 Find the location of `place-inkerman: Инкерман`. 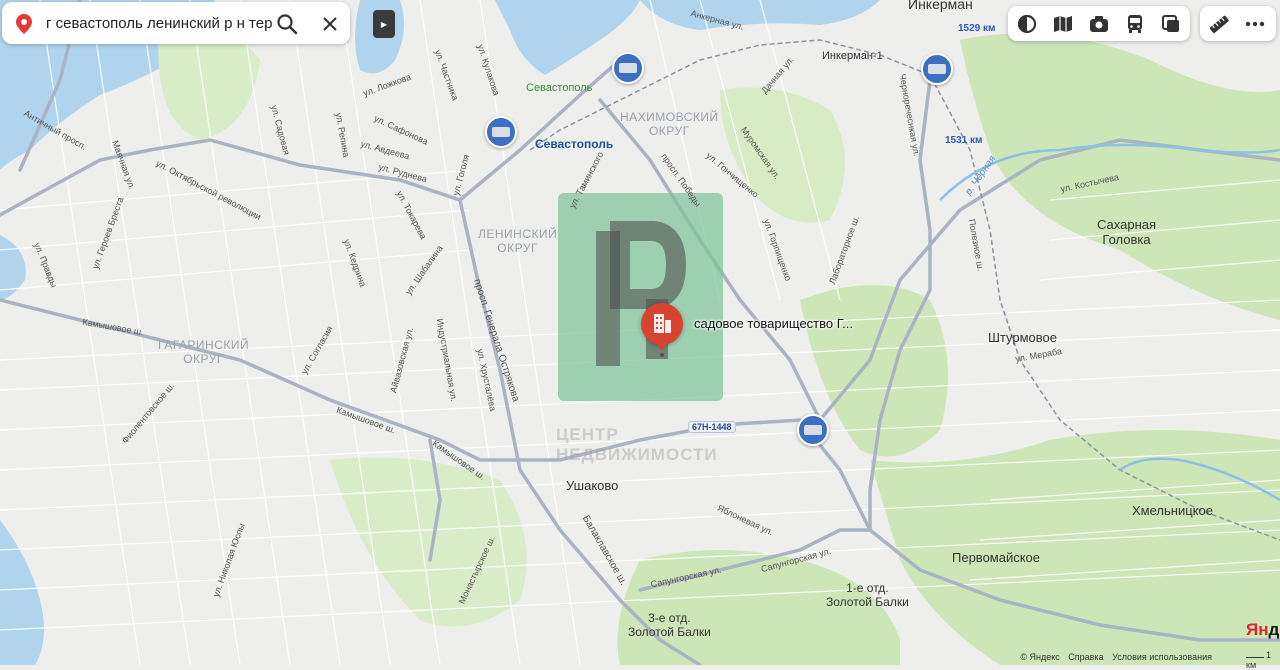

place-inkerman: Инкерман is located at coordinates (940, 6).